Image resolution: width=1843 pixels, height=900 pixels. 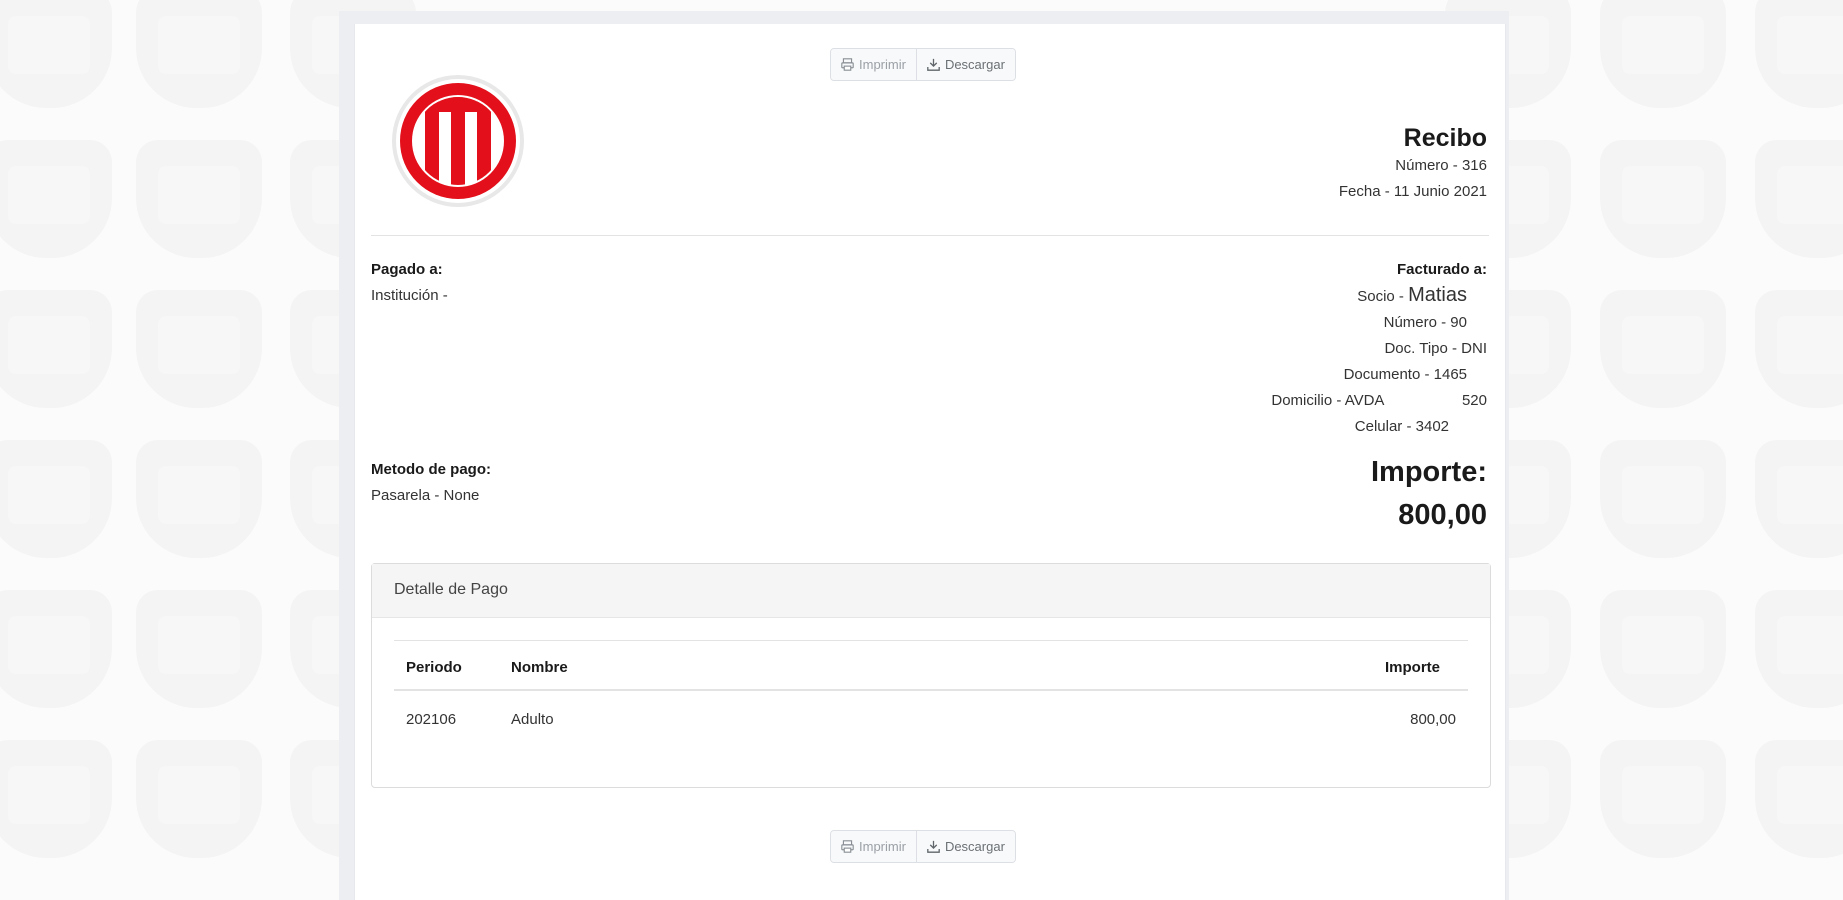 I want to click on club-logo, so click(x=458, y=141).